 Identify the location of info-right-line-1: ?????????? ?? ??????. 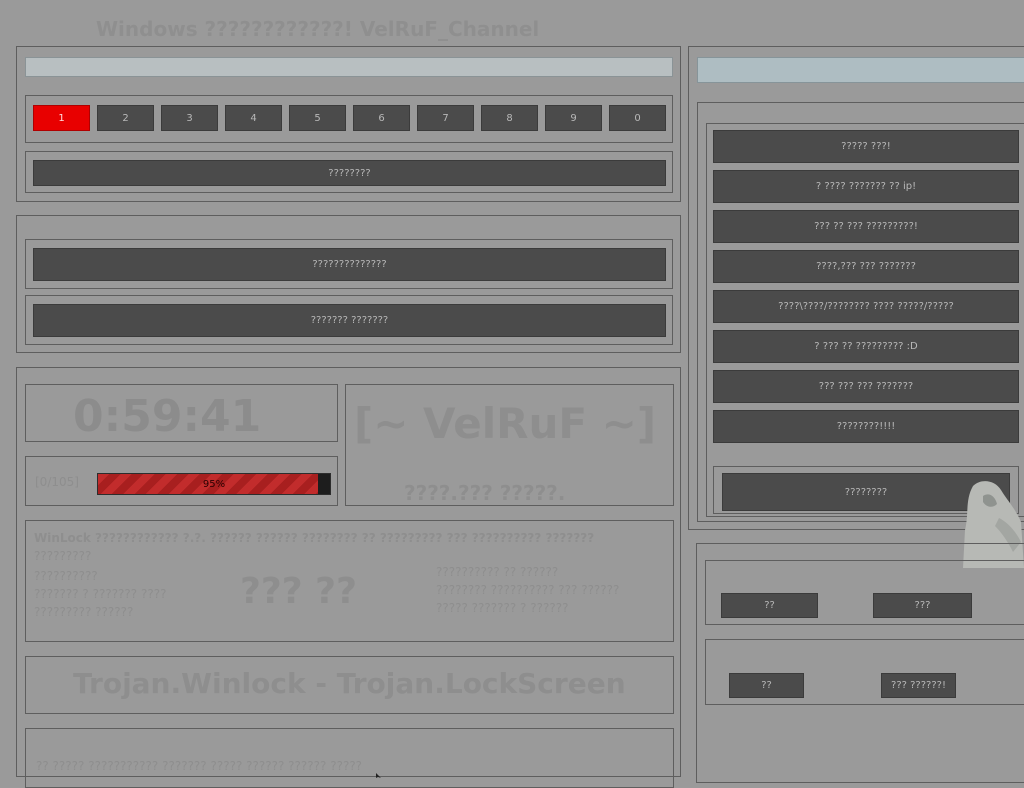
(497, 572).